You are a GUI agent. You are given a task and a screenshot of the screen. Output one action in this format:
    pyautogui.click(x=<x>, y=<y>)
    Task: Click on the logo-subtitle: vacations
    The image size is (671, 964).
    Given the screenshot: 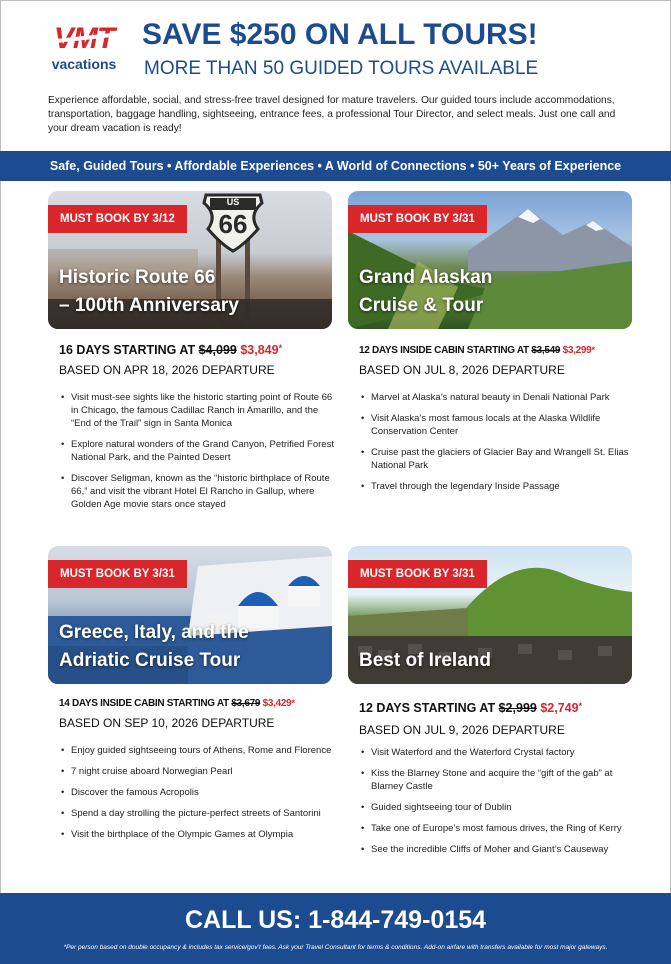 What is the action you would take?
    pyautogui.click(x=84, y=64)
    